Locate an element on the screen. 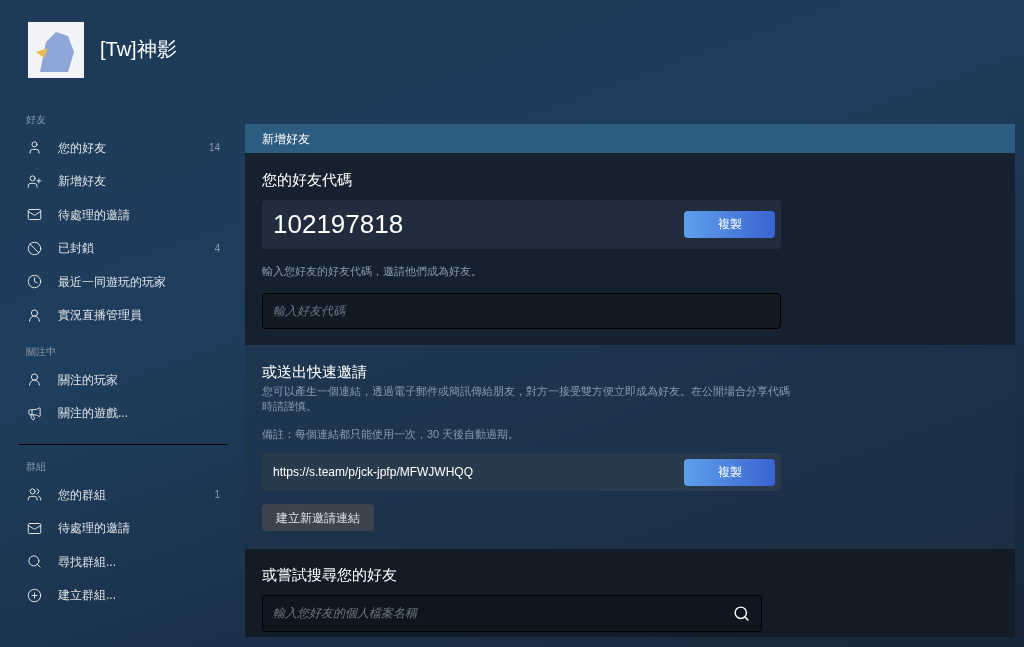 The width and height of the screenshot is (1024, 647). sidebar-heading: 關注中 is located at coordinates (41, 352).